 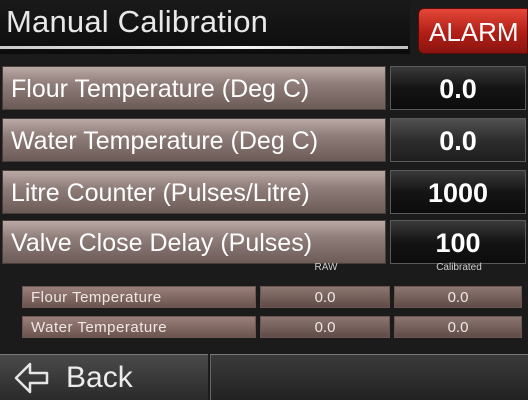 What do you see at coordinates (458, 297) in the screenshot?
I see `table-row-flour-calibrated: 0.0` at bounding box center [458, 297].